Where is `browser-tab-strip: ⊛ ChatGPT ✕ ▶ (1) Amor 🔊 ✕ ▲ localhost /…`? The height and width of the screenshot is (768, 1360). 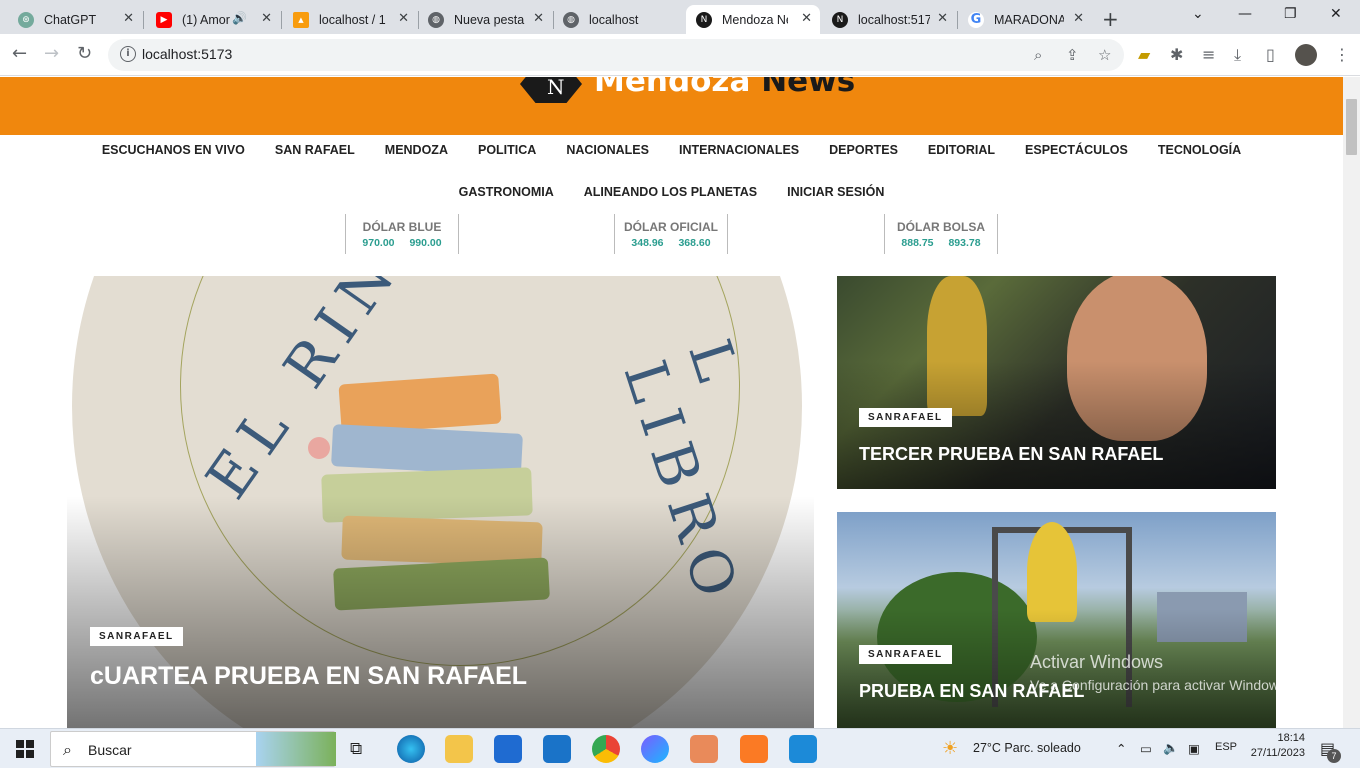
browser-tab-strip: ⊛ ChatGPT ✕ ▶ (1) Amor 🔊 ✕ ▲ localhost /… is located at coordinates (680, 17).